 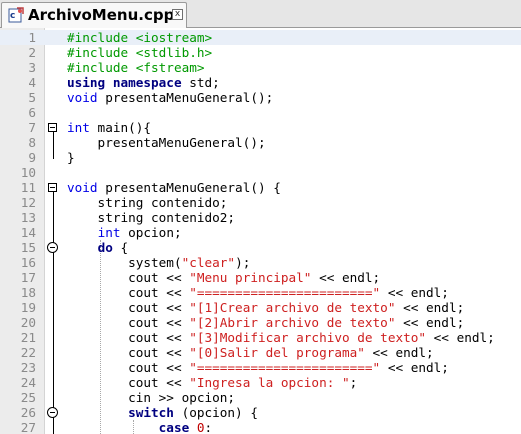 I want to click on code-token: switch, so click(x=151, y=412).